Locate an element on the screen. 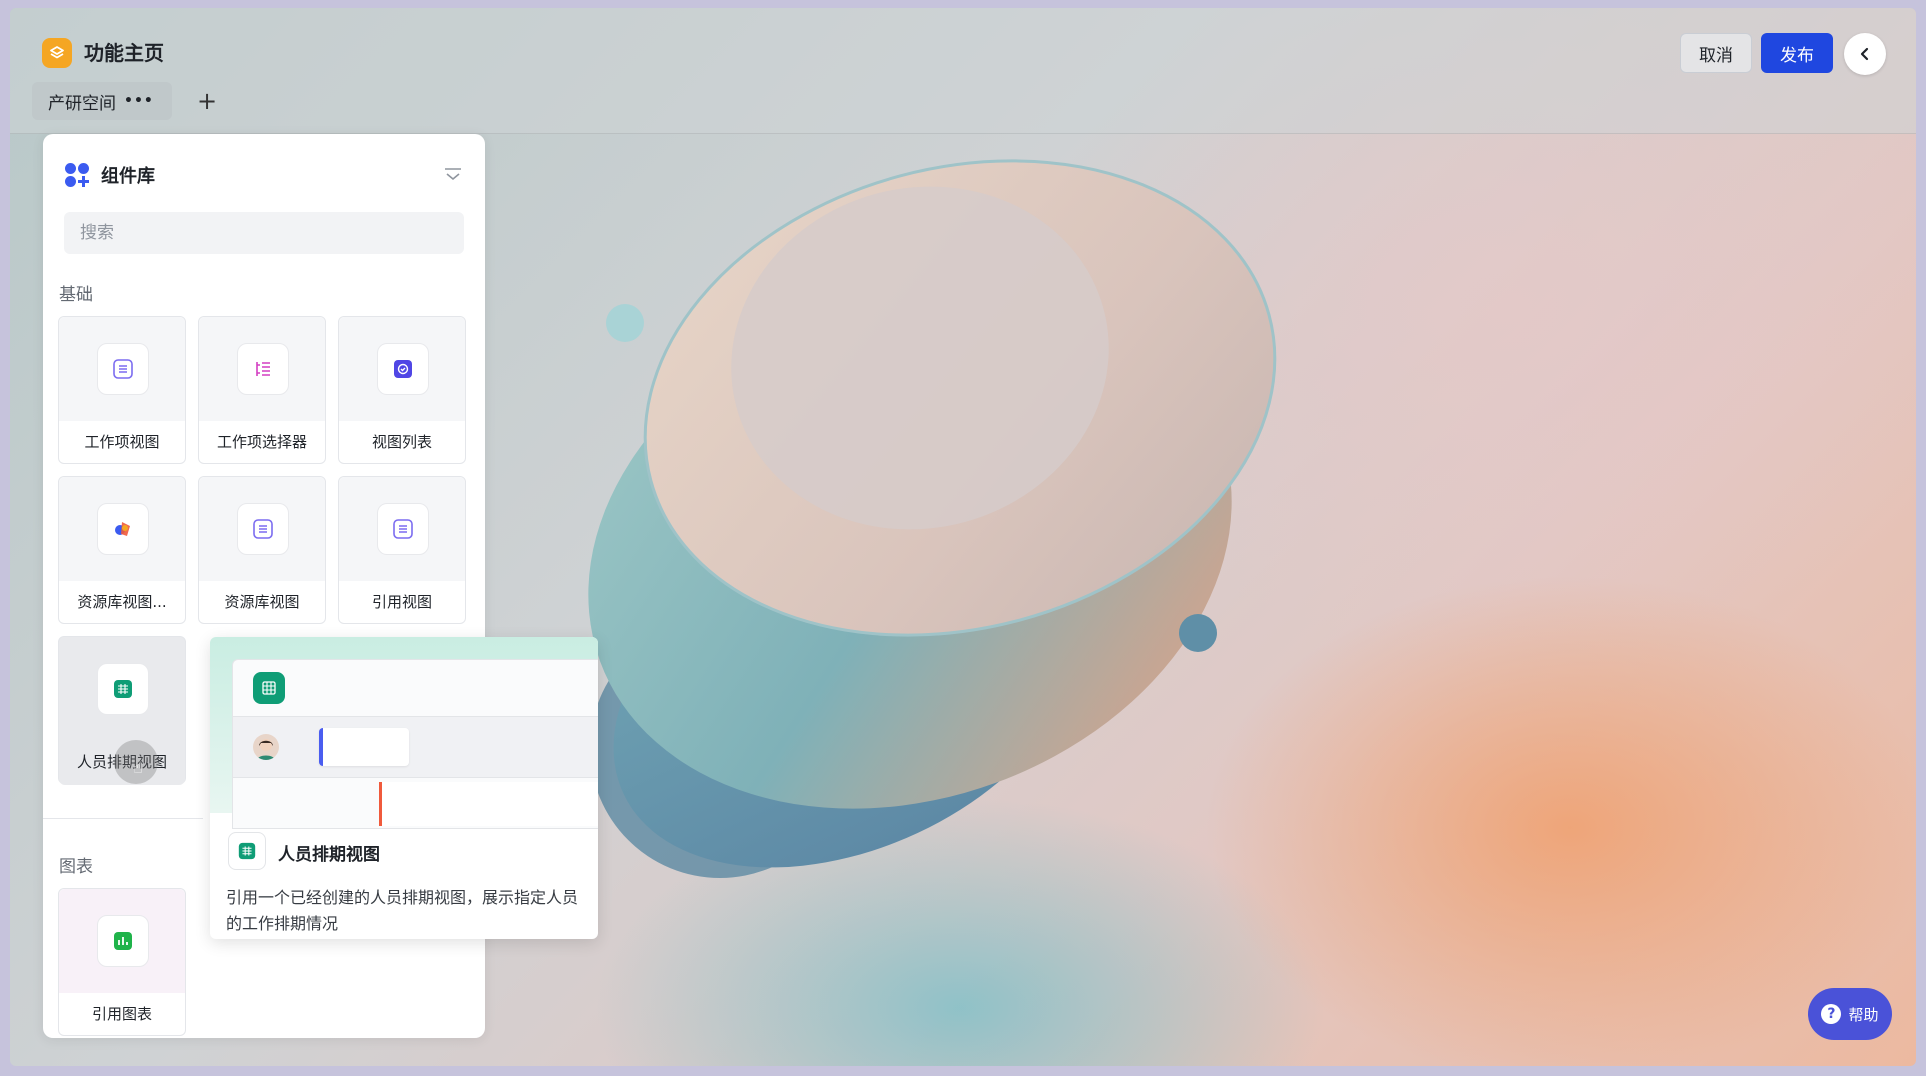  card-label: 工作项选择器 is located at coordinates (261, 442).